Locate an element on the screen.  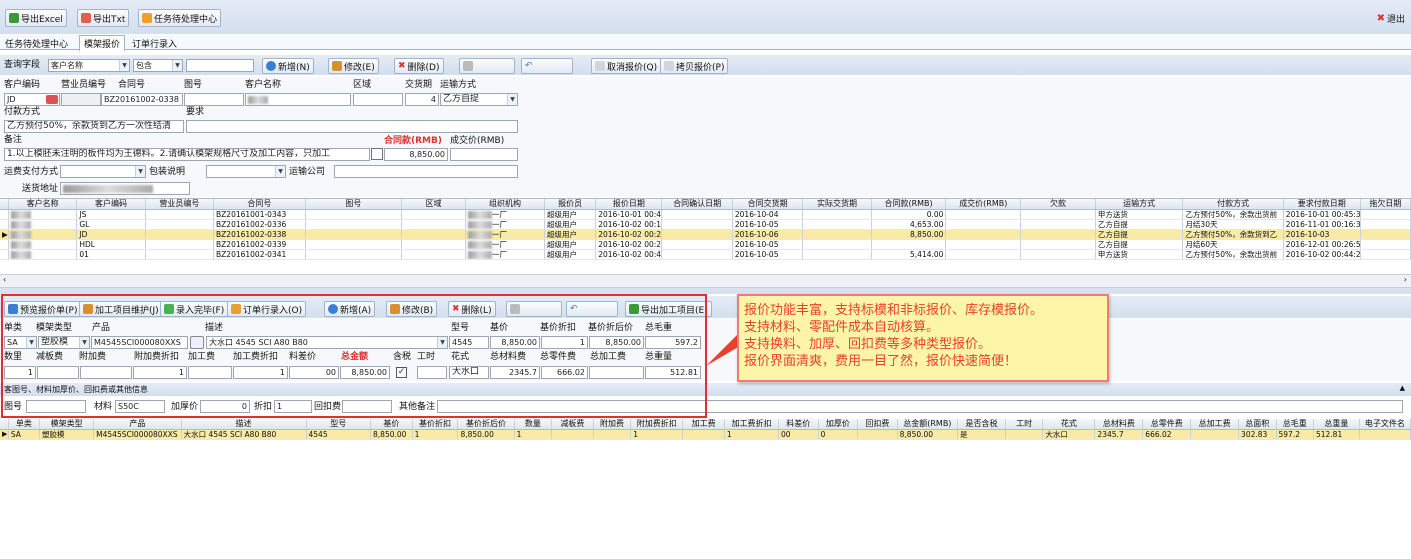
lower-col-header: 附加费折扣 is located at coordinates (657, 424).